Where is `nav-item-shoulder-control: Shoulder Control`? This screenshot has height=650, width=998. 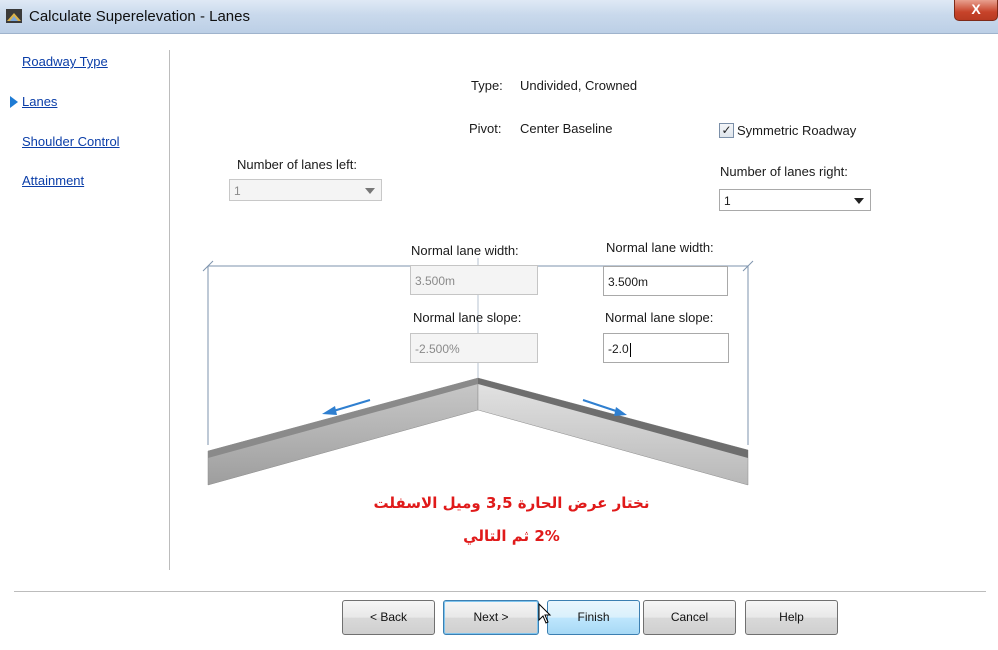 nav-item-shoulder-control: Shoulder Control is located at coordinates (71, 141).